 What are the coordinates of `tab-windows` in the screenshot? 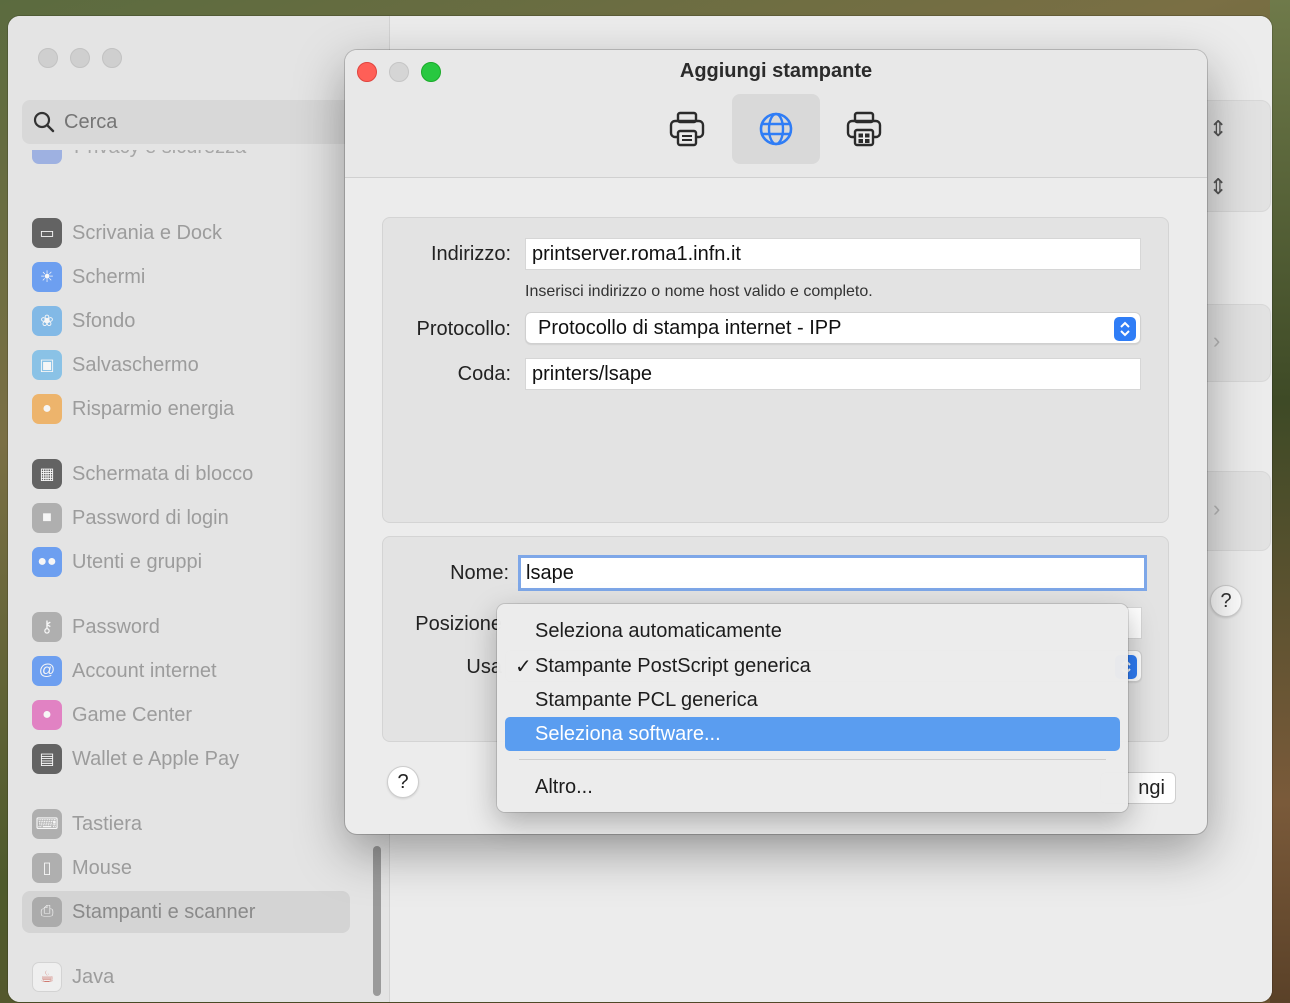 It's located at (864, 129).